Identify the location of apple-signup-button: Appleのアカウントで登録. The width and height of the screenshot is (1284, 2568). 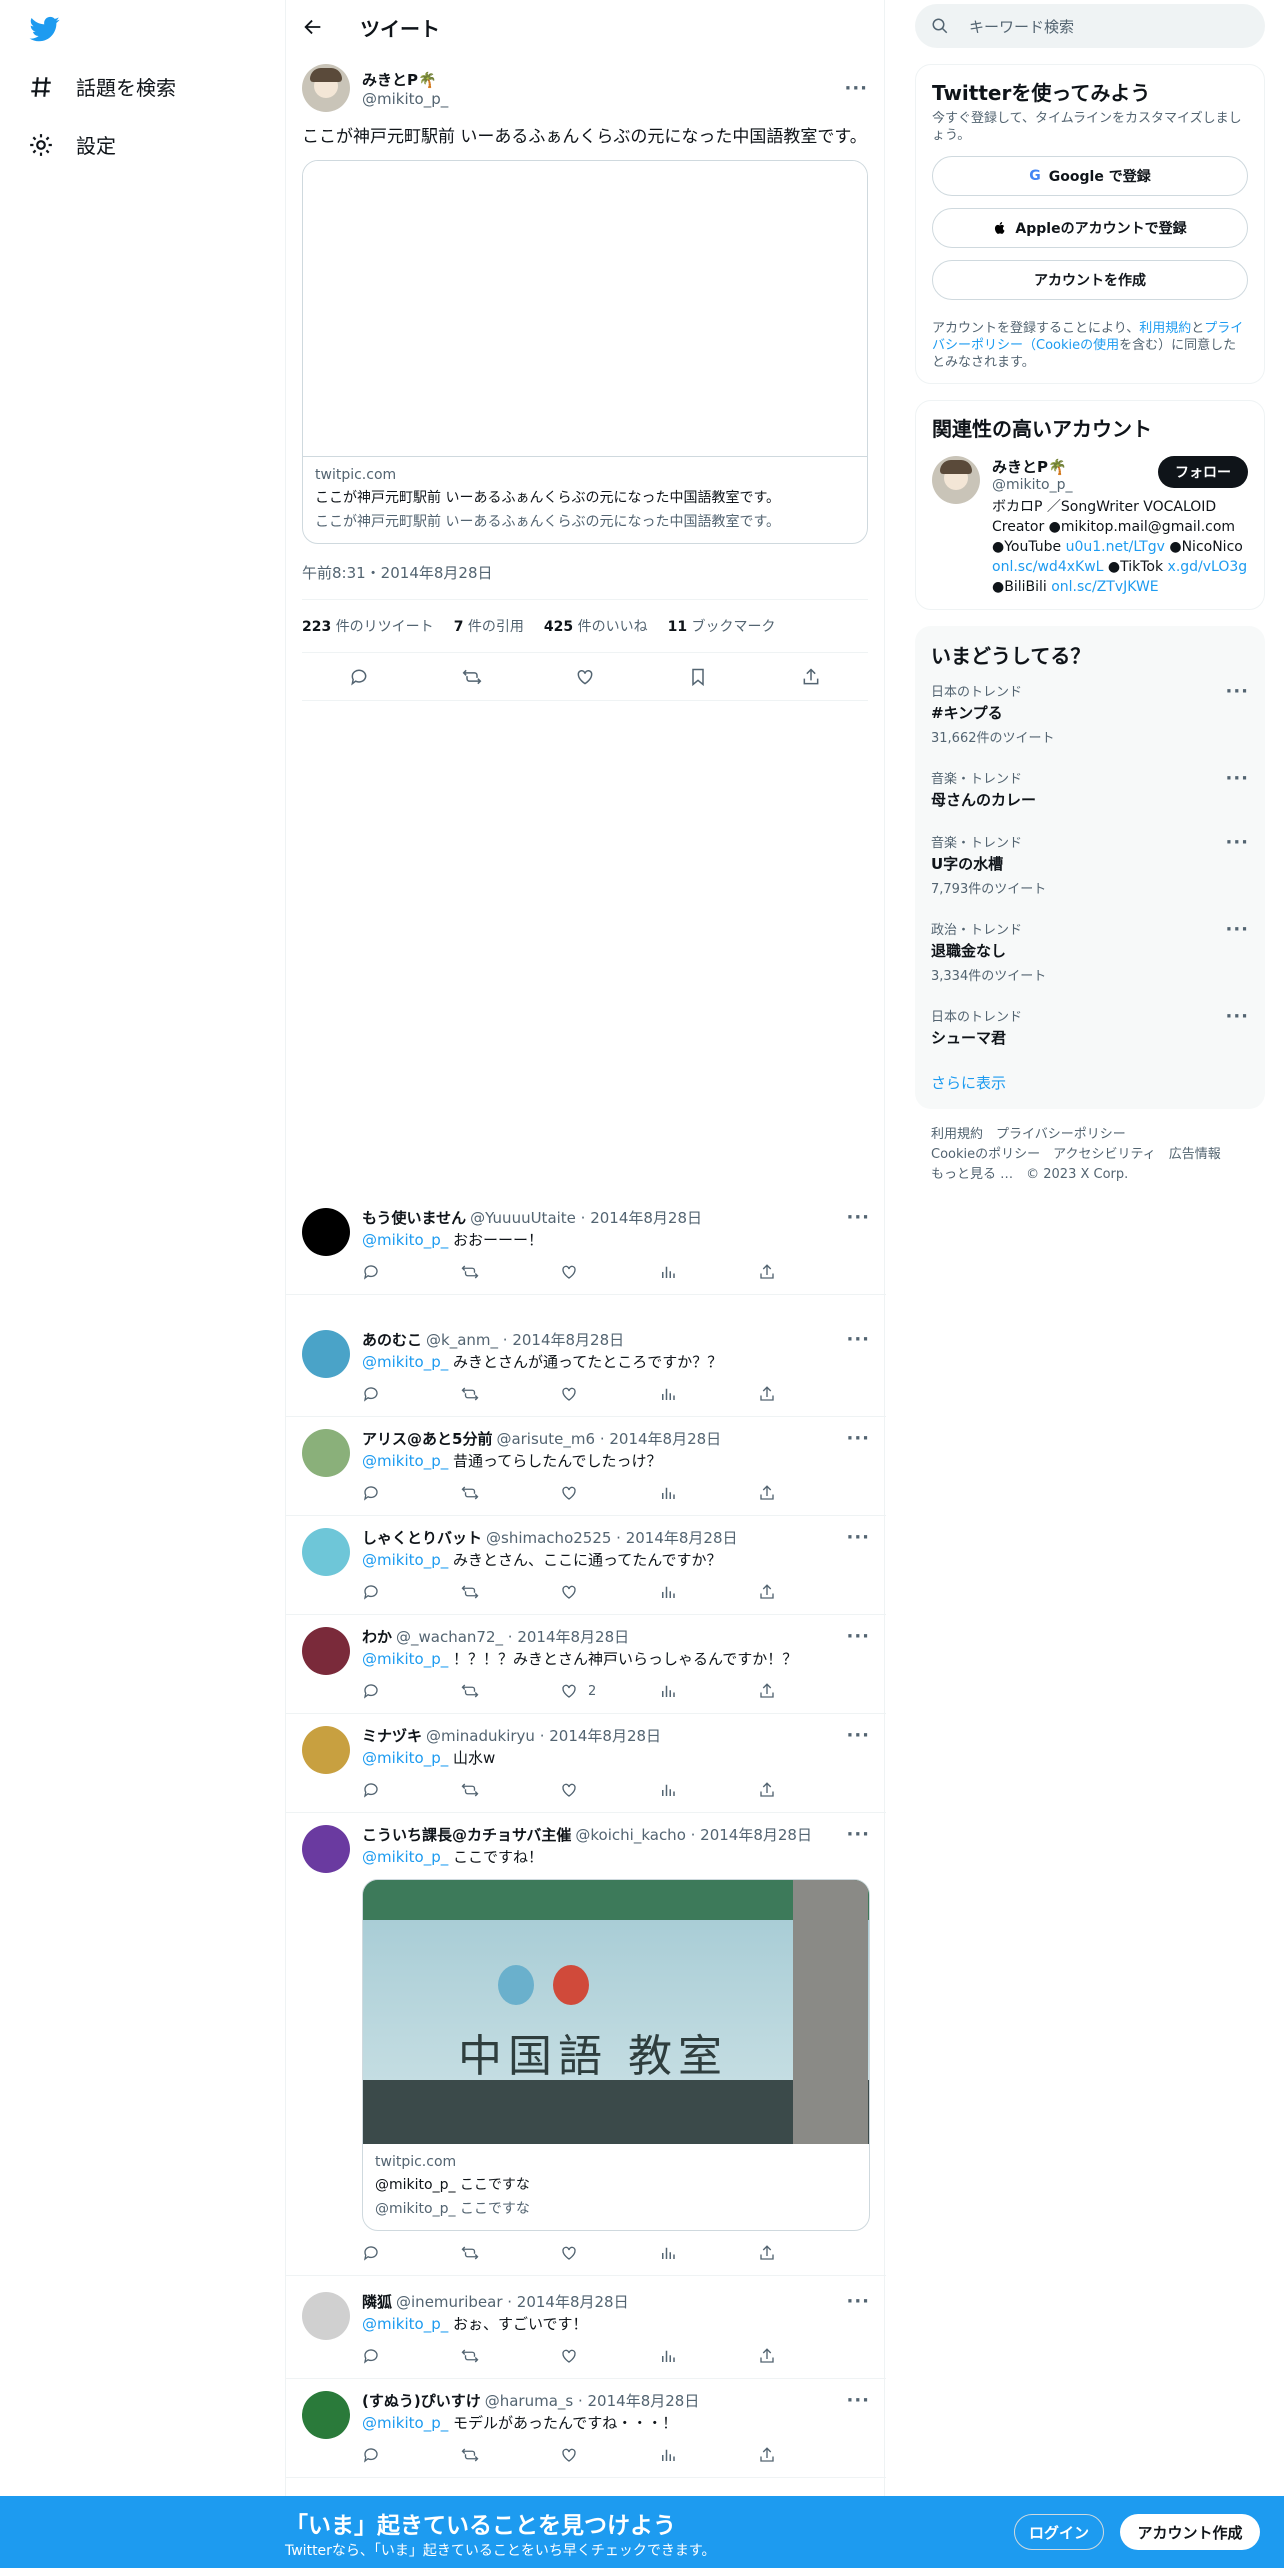
(1090, 228).